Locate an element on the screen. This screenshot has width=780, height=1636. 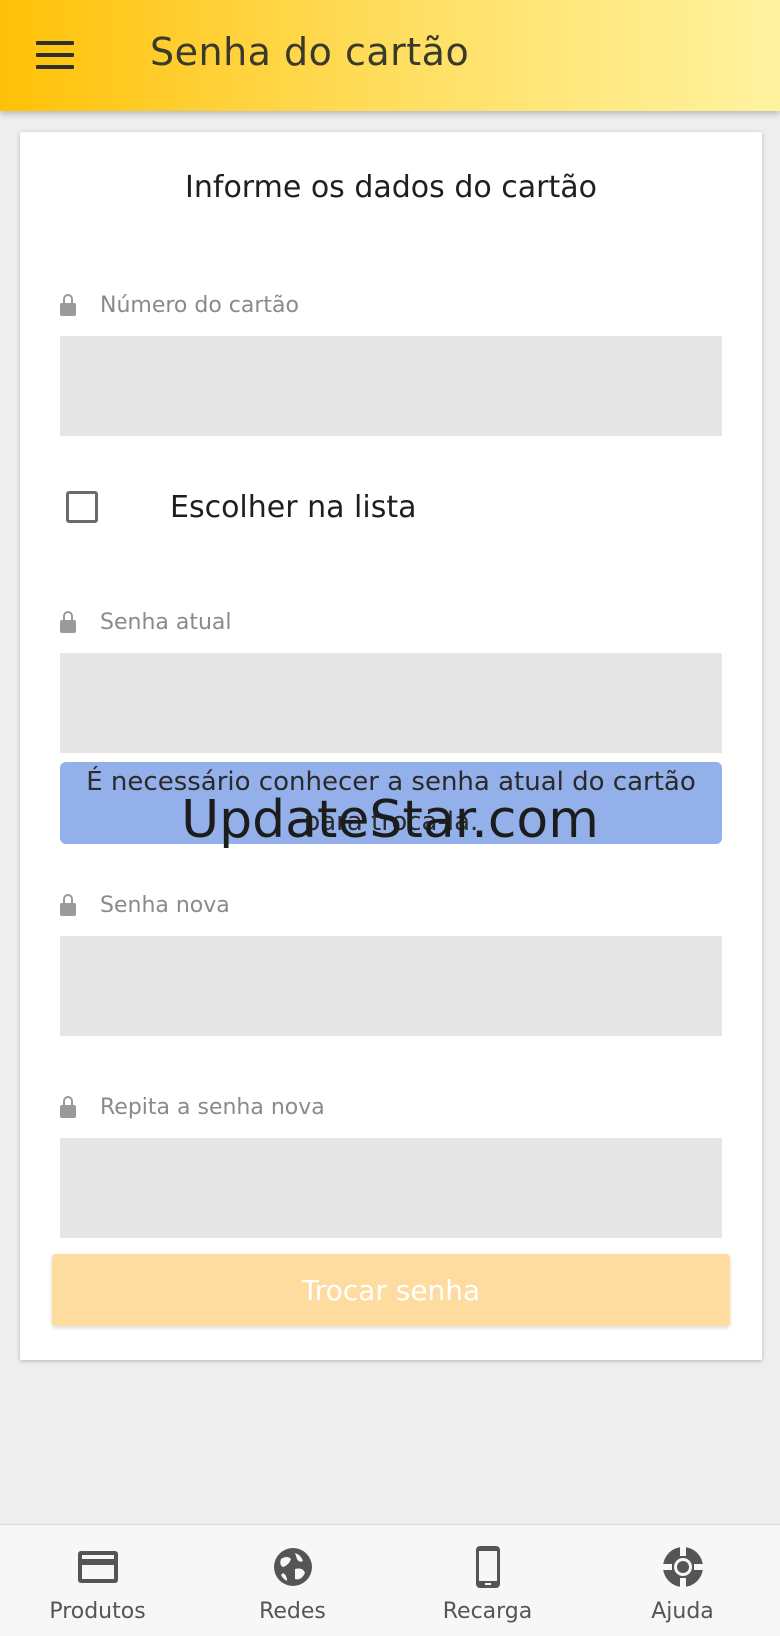
nav-item-produtos: Produtos is located at coordinates (97, 1580).